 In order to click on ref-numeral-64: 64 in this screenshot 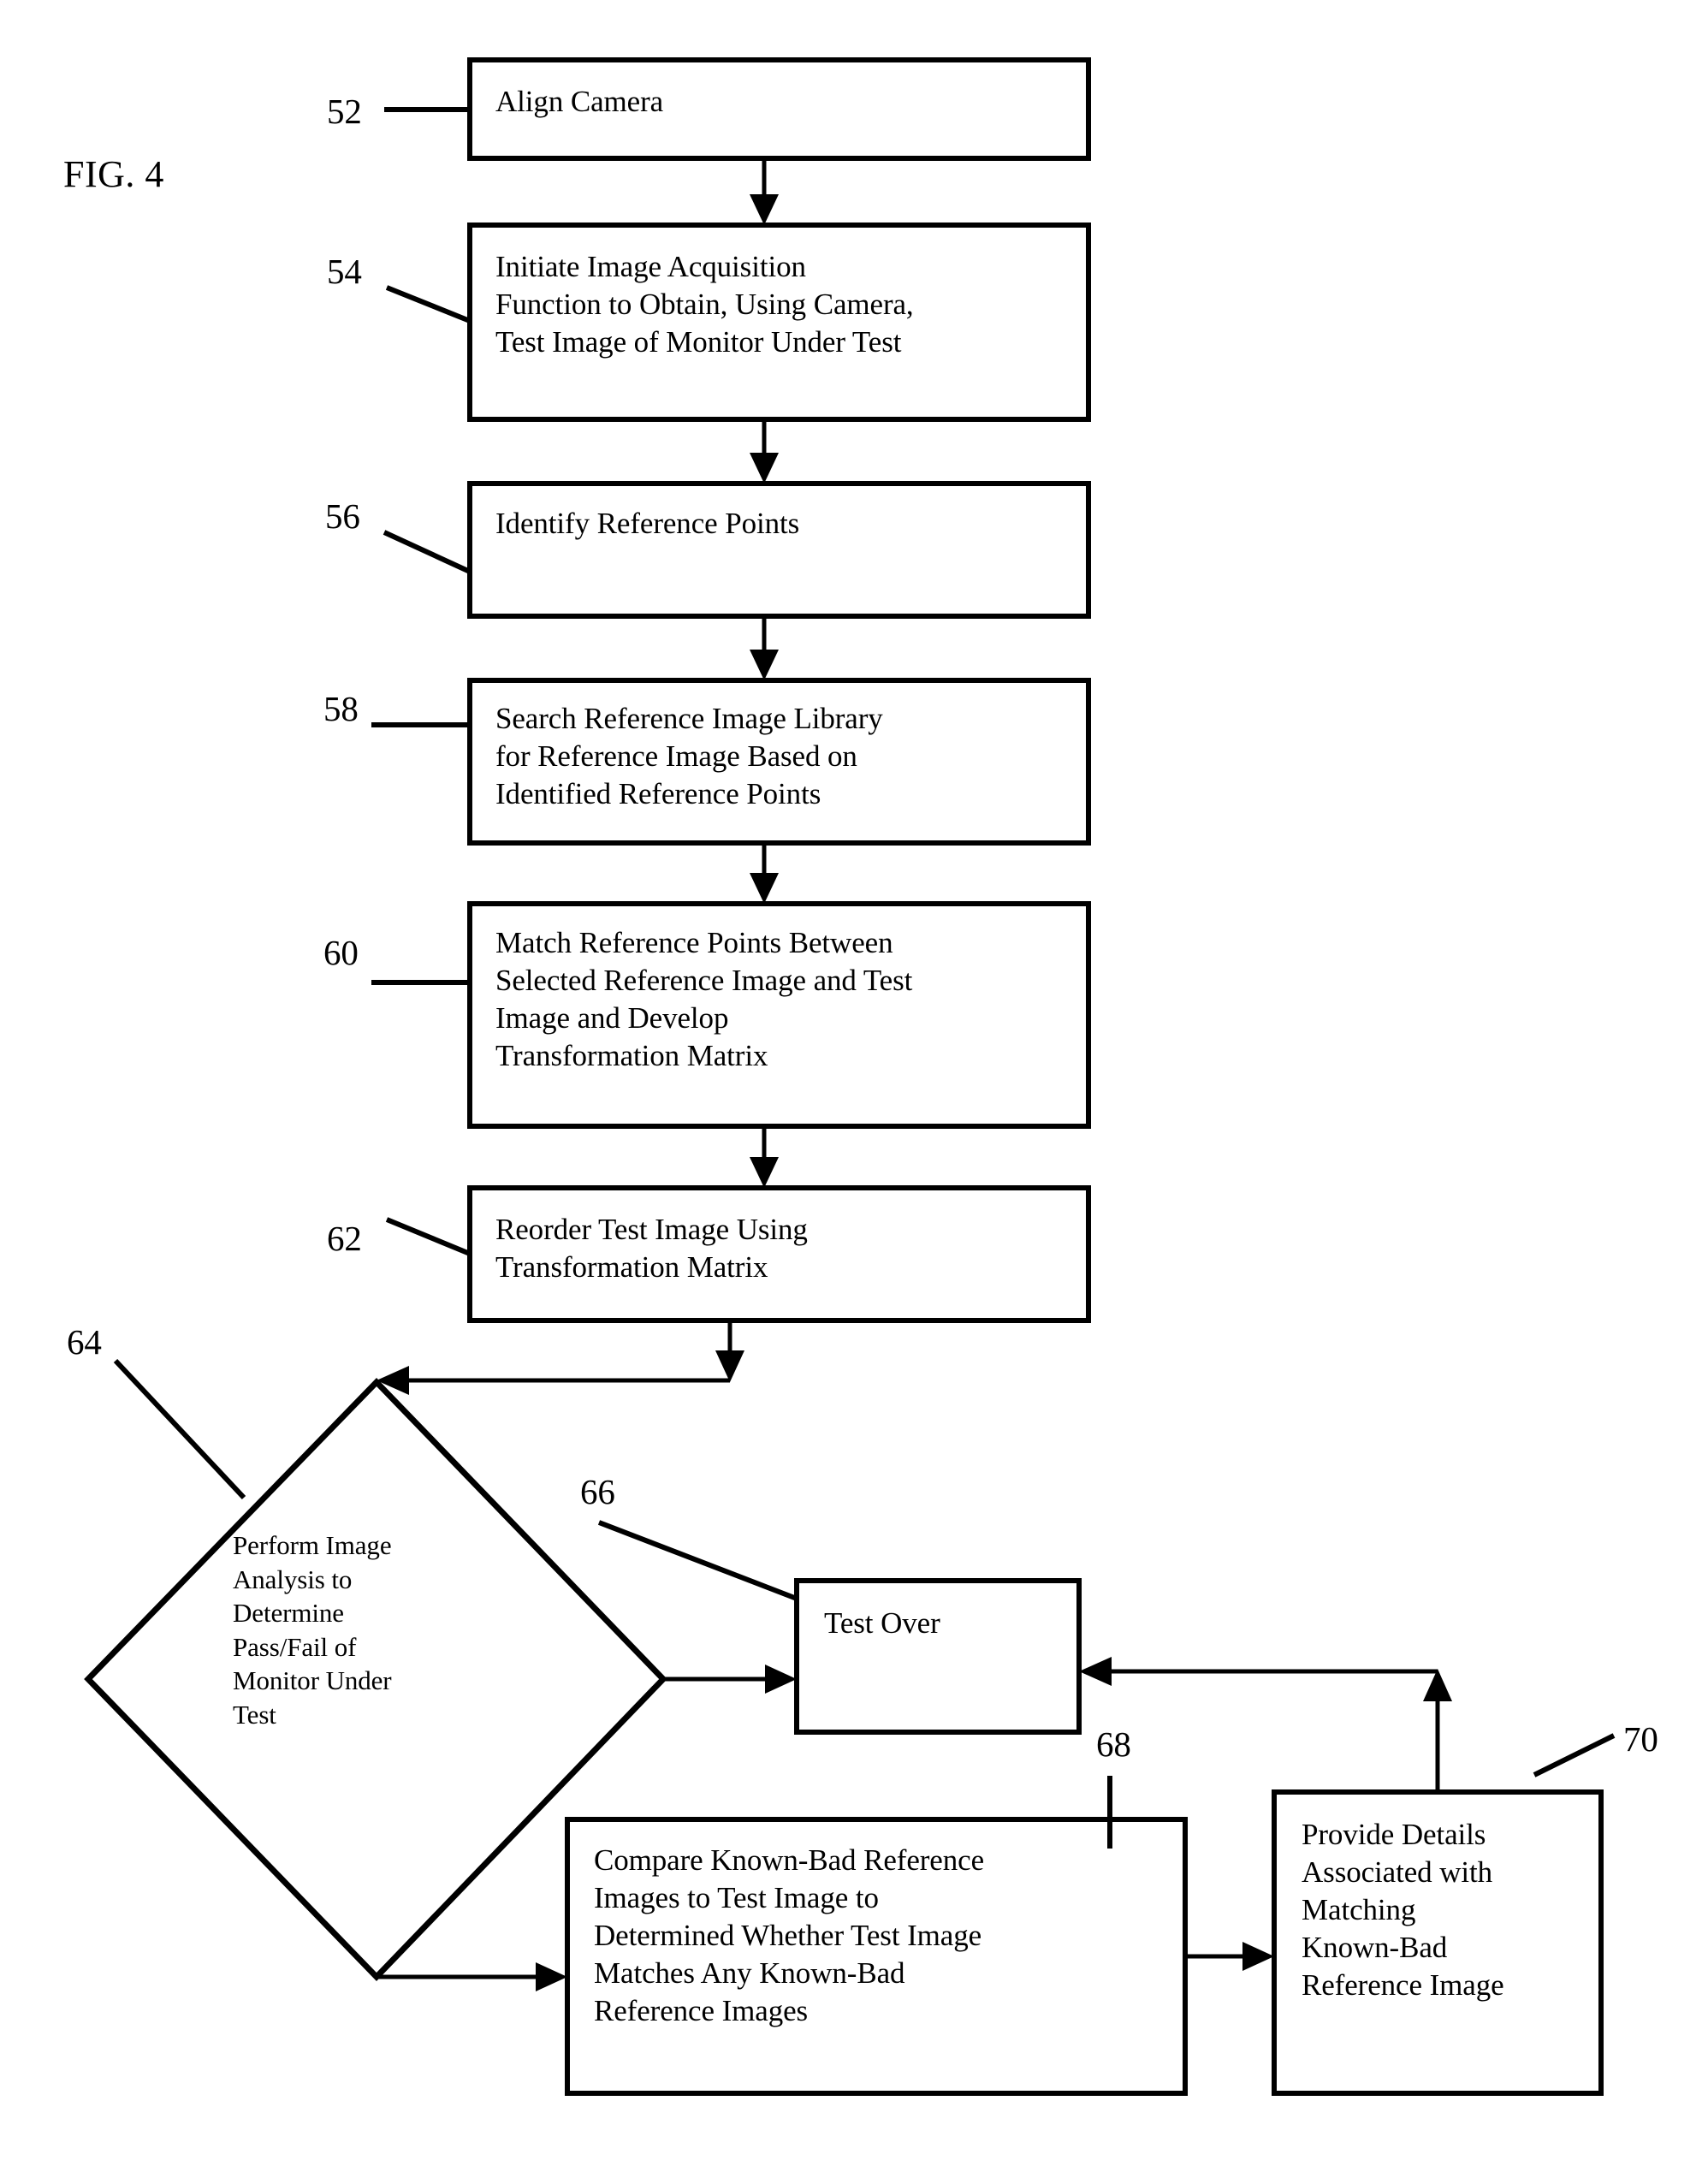, I will do `click(84, 1342)`.